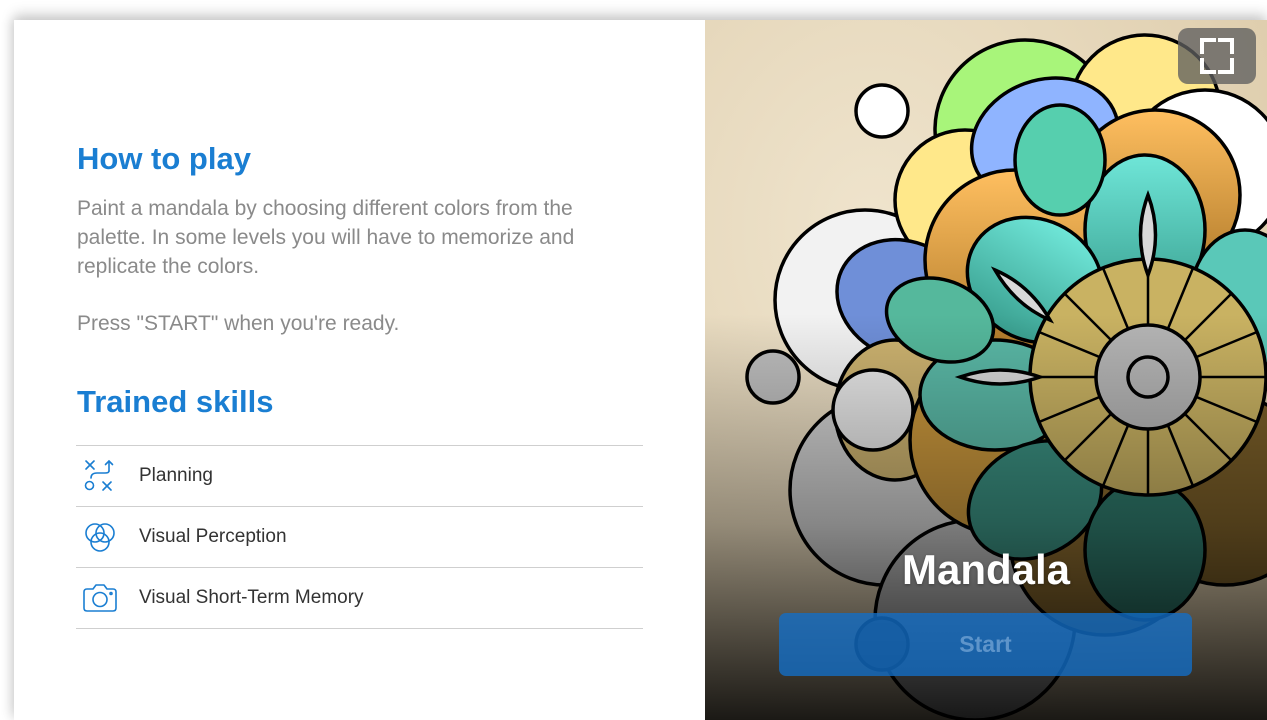  Describe the element at coordinates (100, 537) in the screenshot. I see `visual-perception-icon` at that location.